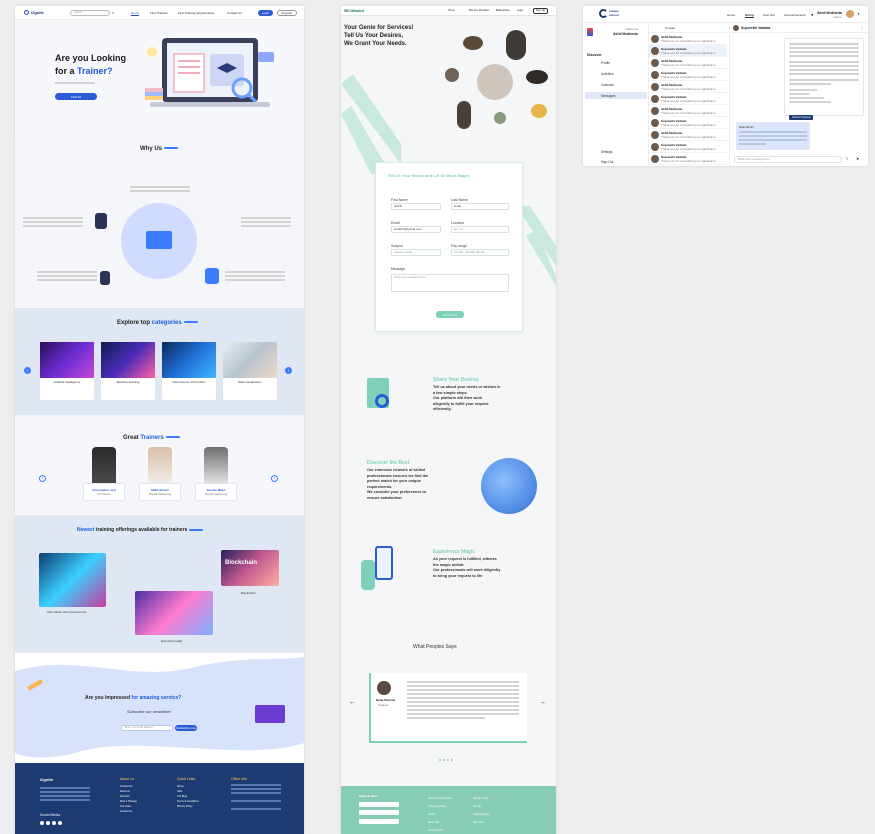 The width and height of the screenshot is (875, 834). Describe the element at coordinates (416, 229) in the screenshot. I see `email-input: aishik01@gmail.com` at that location.